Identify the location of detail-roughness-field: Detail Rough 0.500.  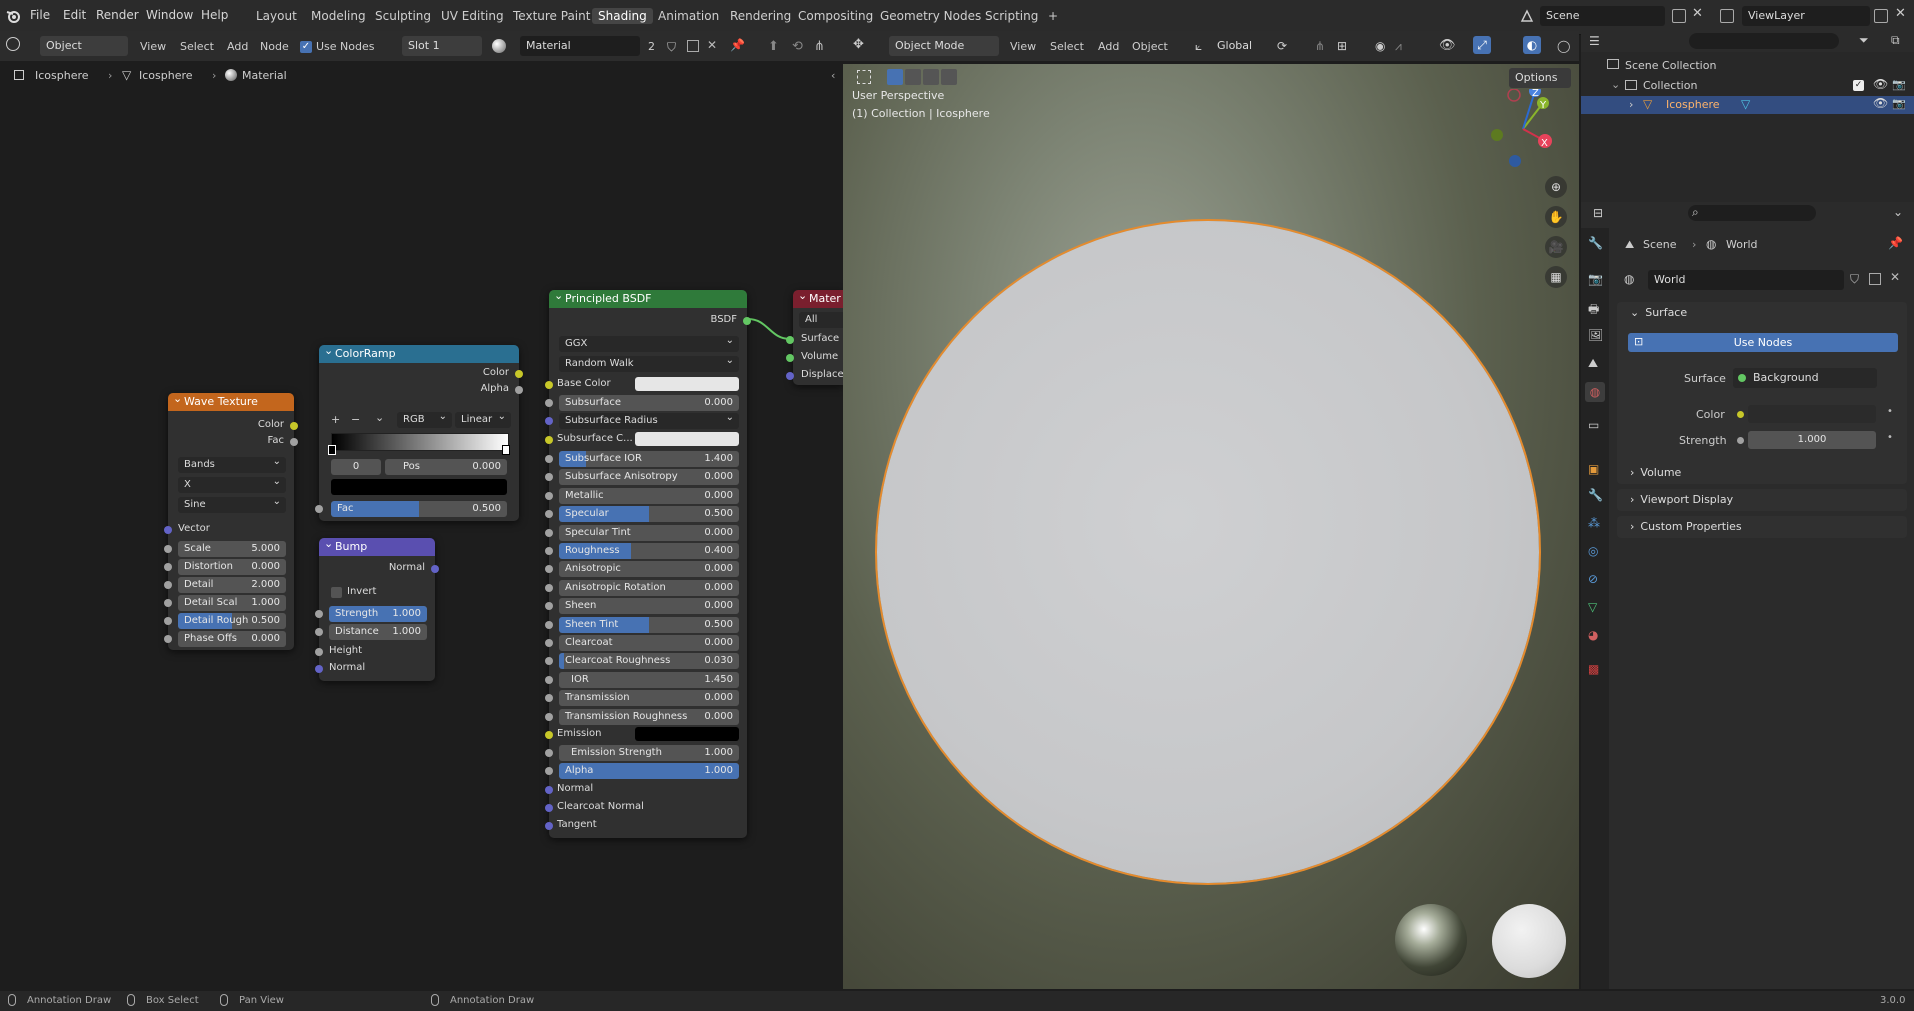
(232, 621).